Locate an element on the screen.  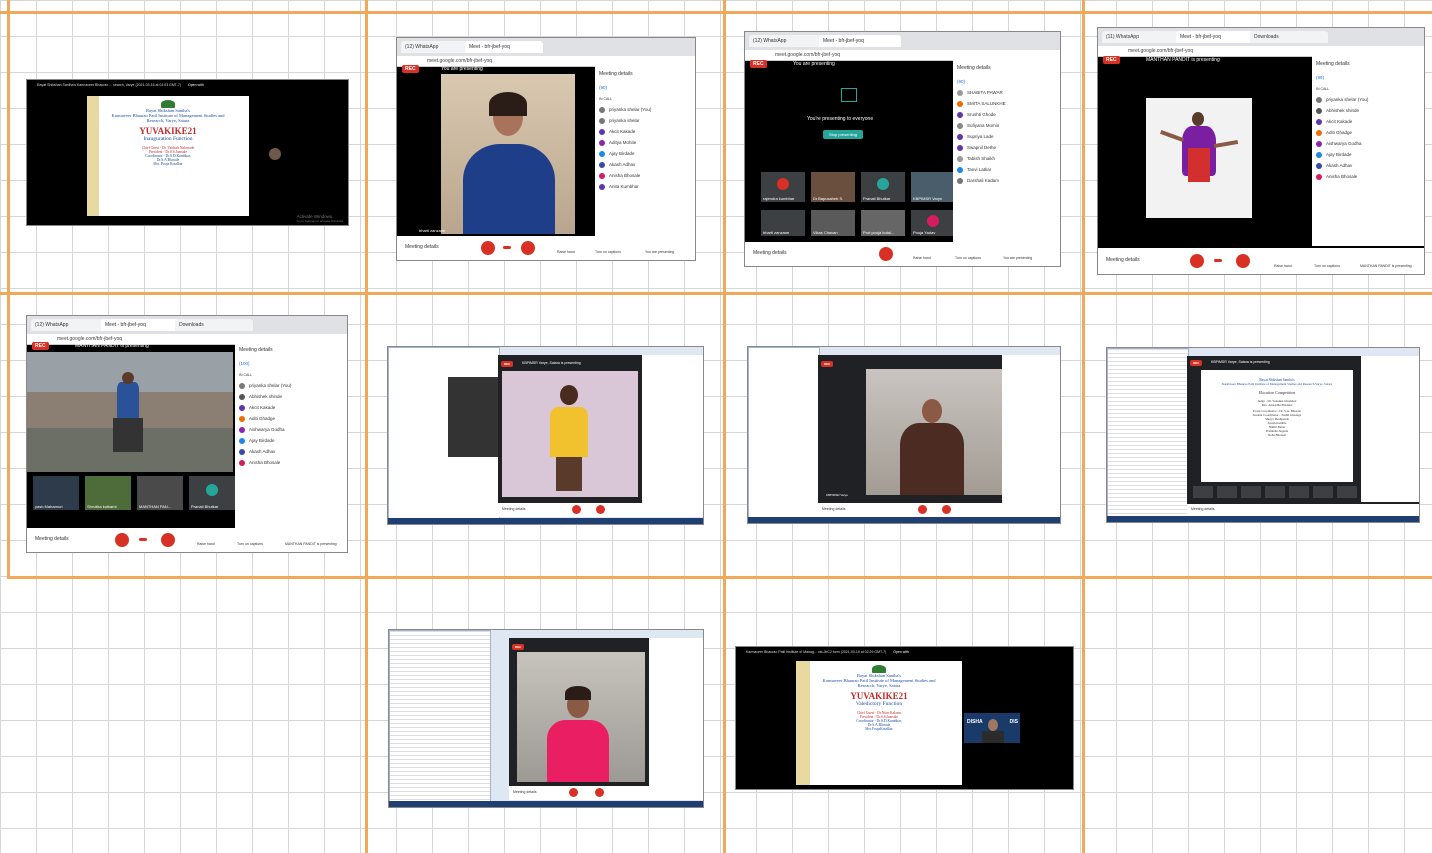
stop-presenting-button: Stop presenting is located at coordinates (843, 134).